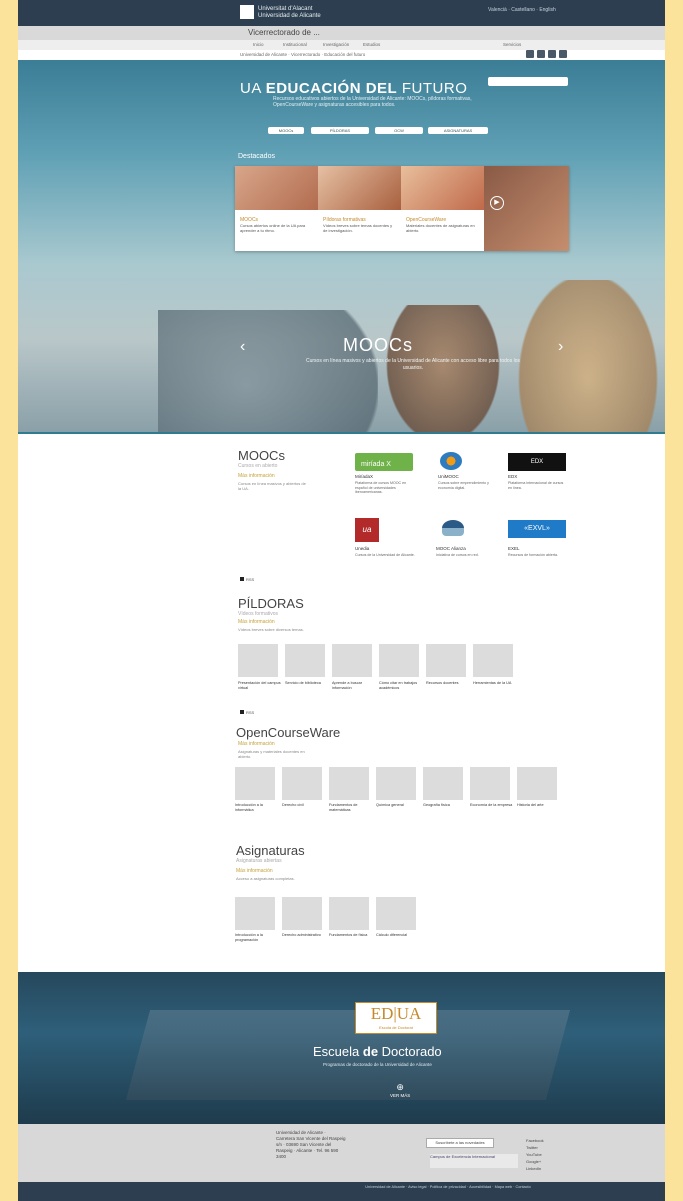 The height and width of the screenshot is (1201, 683). What do you see at coordinates (378, 345) in the screenshot?
I see `slide-title: MOOCs` at bounding box center [378, 345].